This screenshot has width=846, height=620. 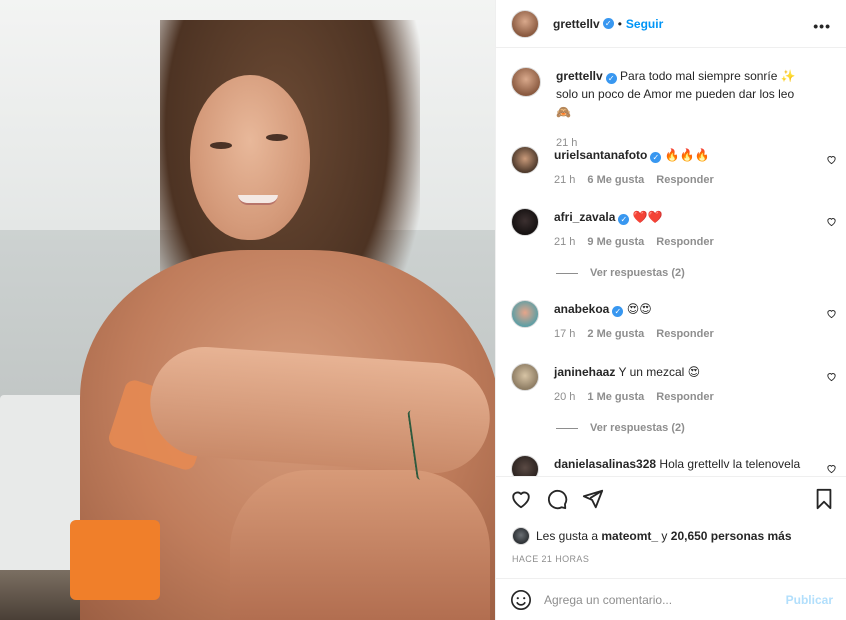 What do you see at coordinates (615, 242) in the screenshot?
I see `comment-likes: 9 Me gusta` at bounding box center [615, 242].